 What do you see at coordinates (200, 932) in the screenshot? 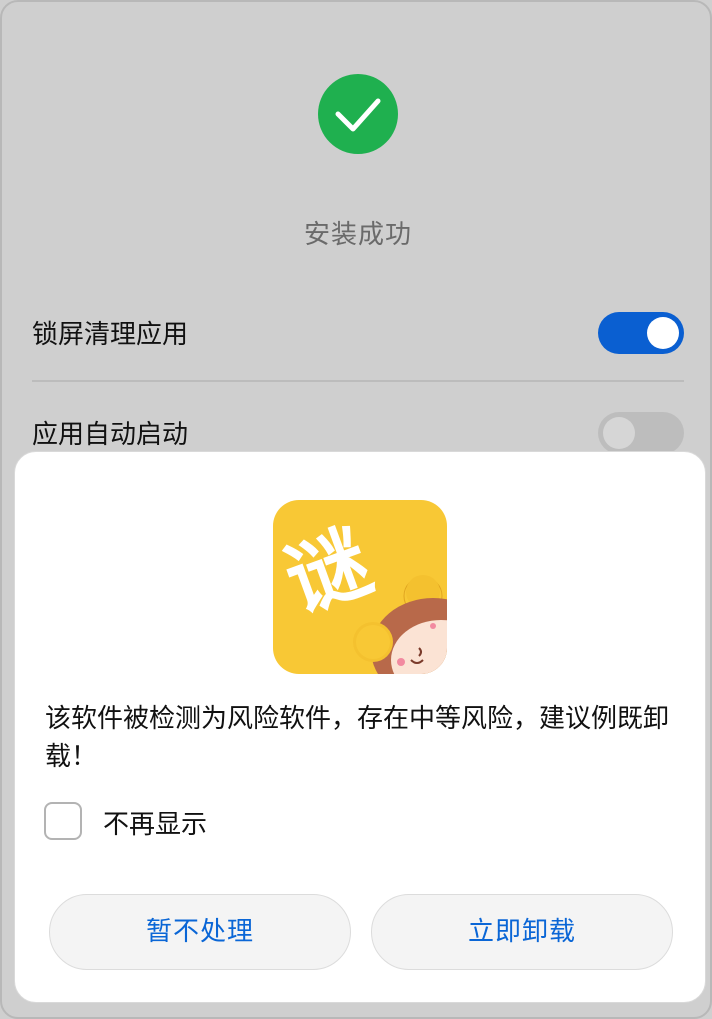
I see `ignore-for-now-button: 暂不处理` at bounding box center [200, 932].